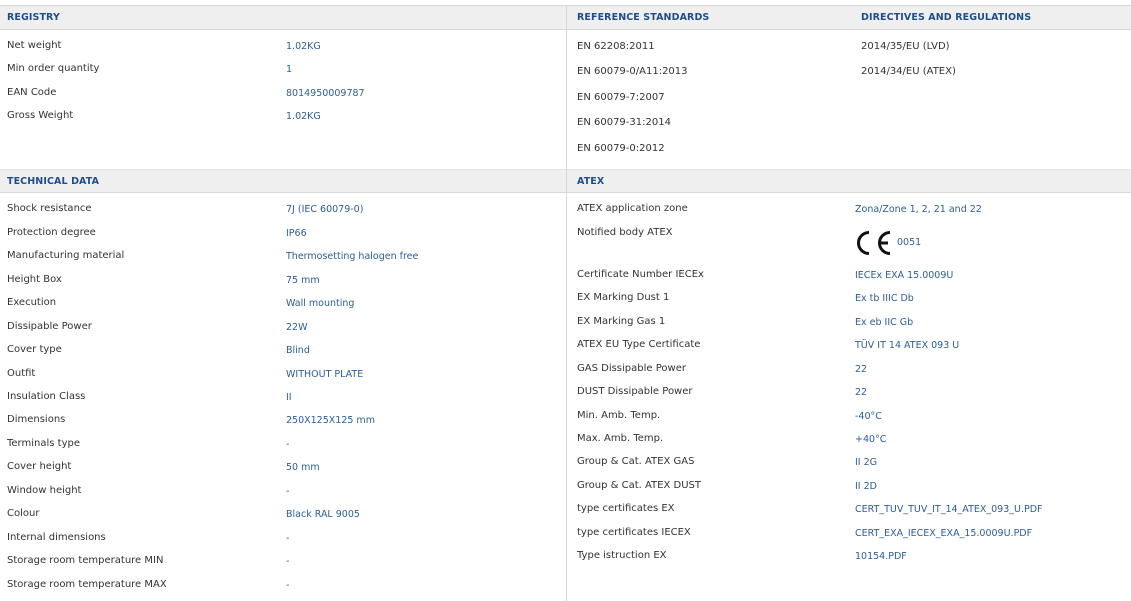 This screenshot has width=1131, height=601. What do you see at coordinates (352, 256) in the screenshot?
I see `tech-value: Thermosetting halogen free` at bounding box center [352, 256].